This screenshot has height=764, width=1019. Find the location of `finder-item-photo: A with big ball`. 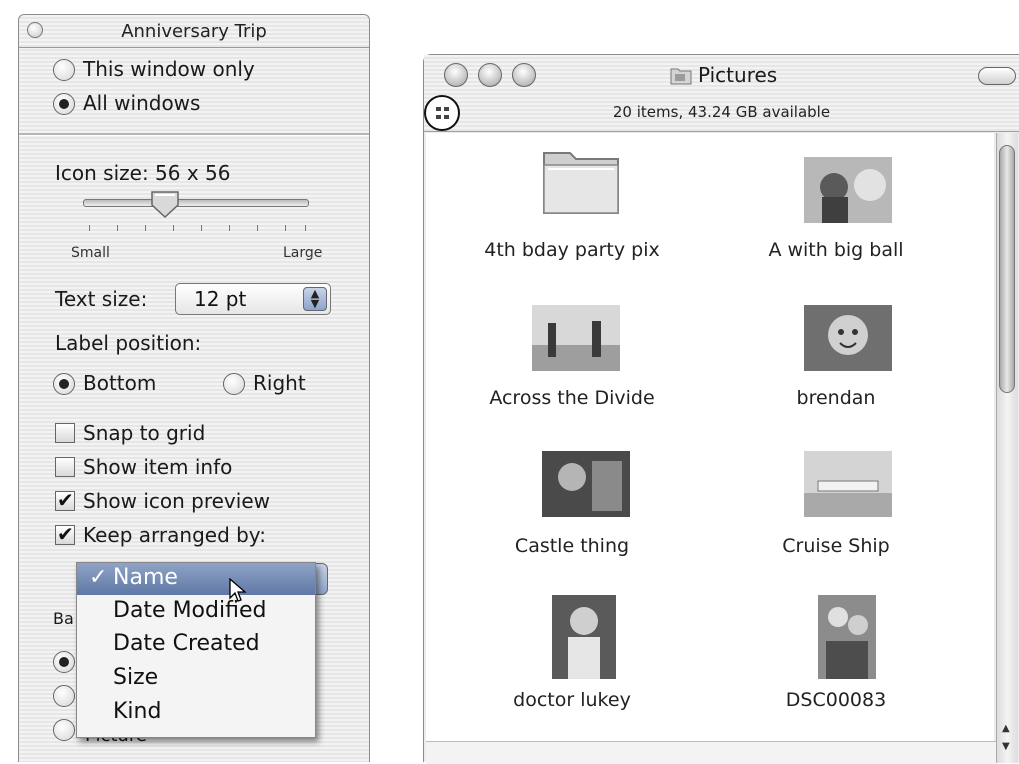

finder-item-photo: A with big ball is located at coordinates (836, 204).